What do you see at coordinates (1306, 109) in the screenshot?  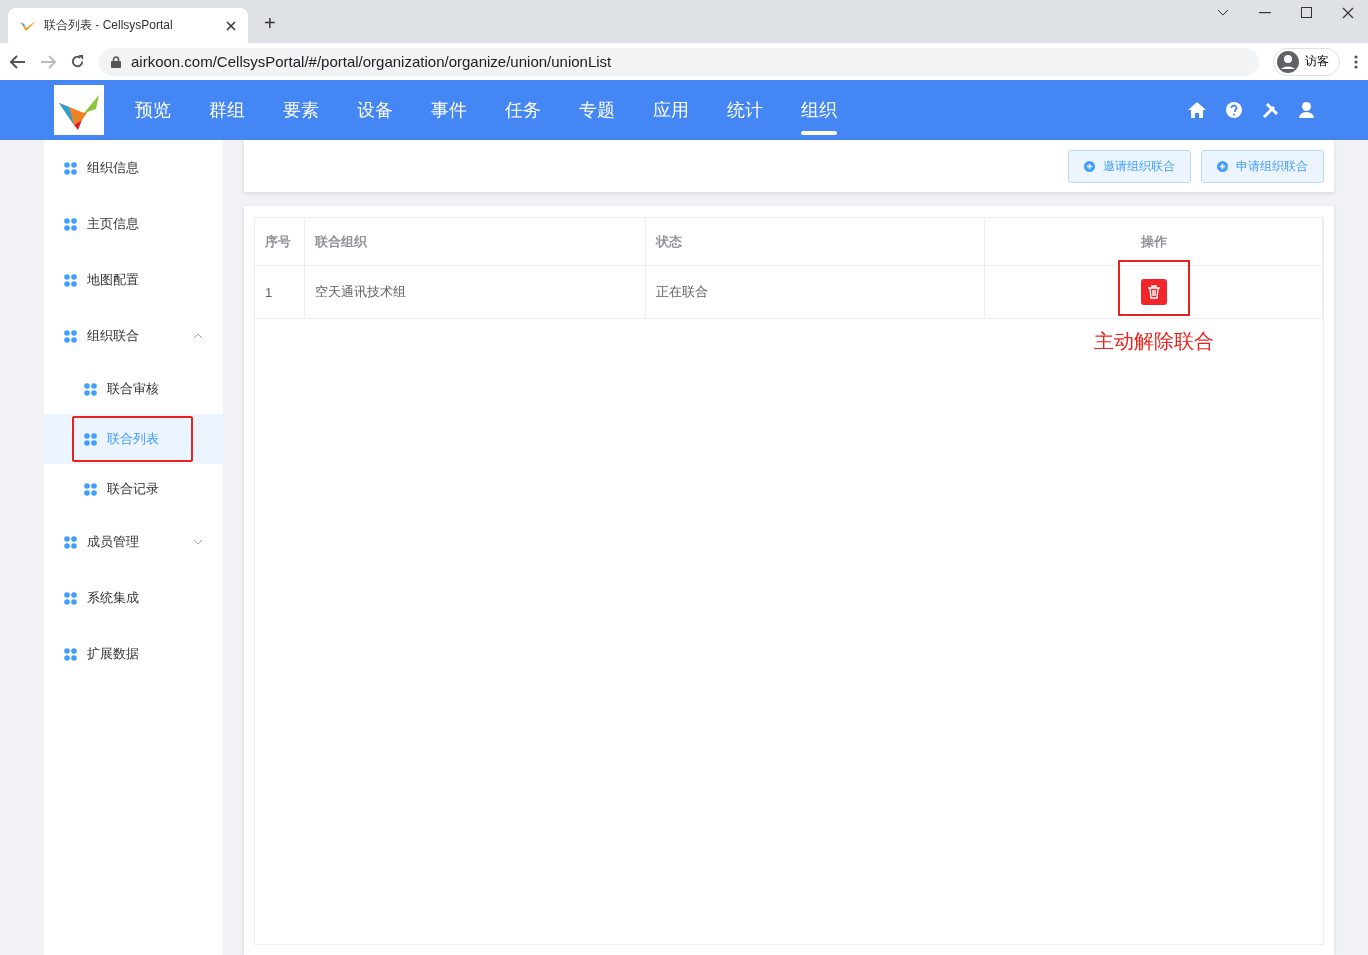 I see `user-icon` at bounding box center [1306, 109].